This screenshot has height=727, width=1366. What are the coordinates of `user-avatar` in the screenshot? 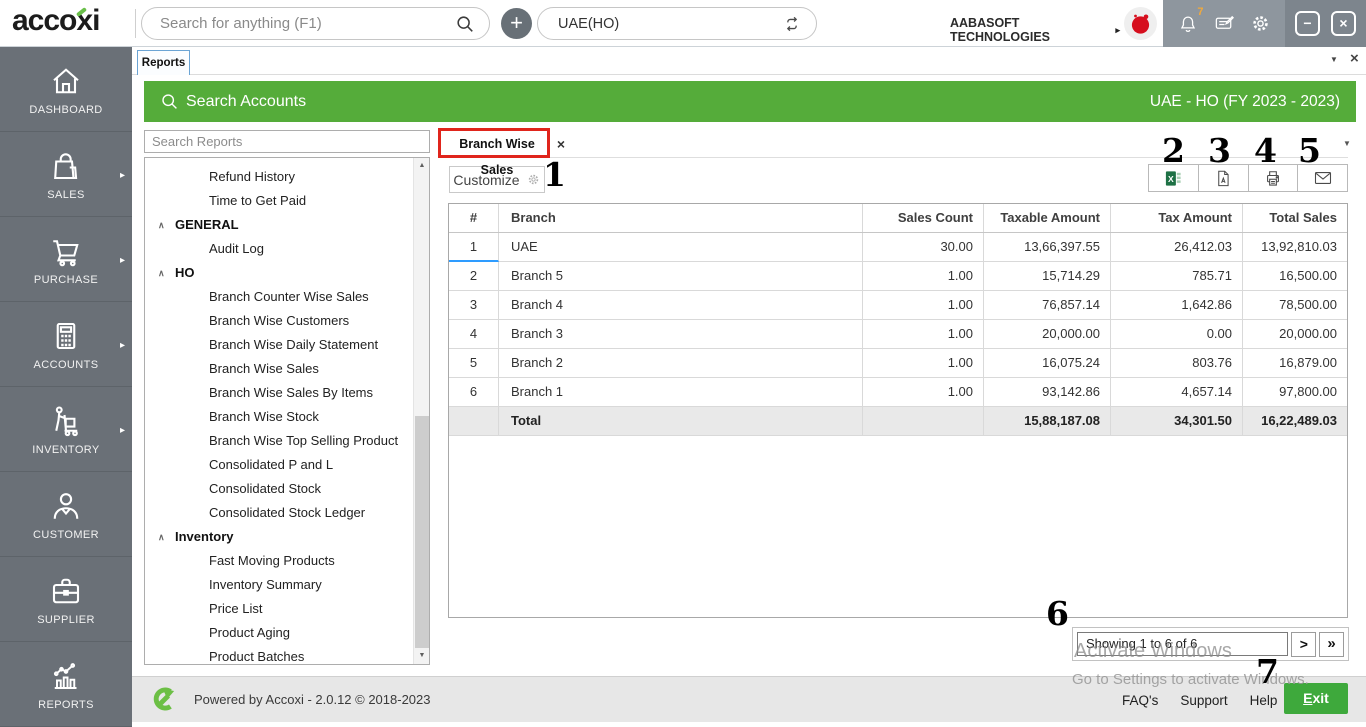 It's located at (1140, 23).